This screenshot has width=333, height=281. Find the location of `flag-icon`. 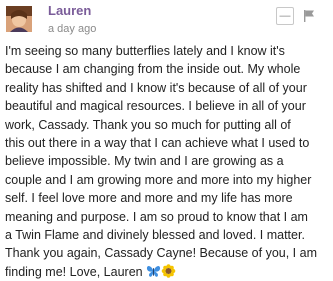

flag-icon is located at coordinates (309, 16).